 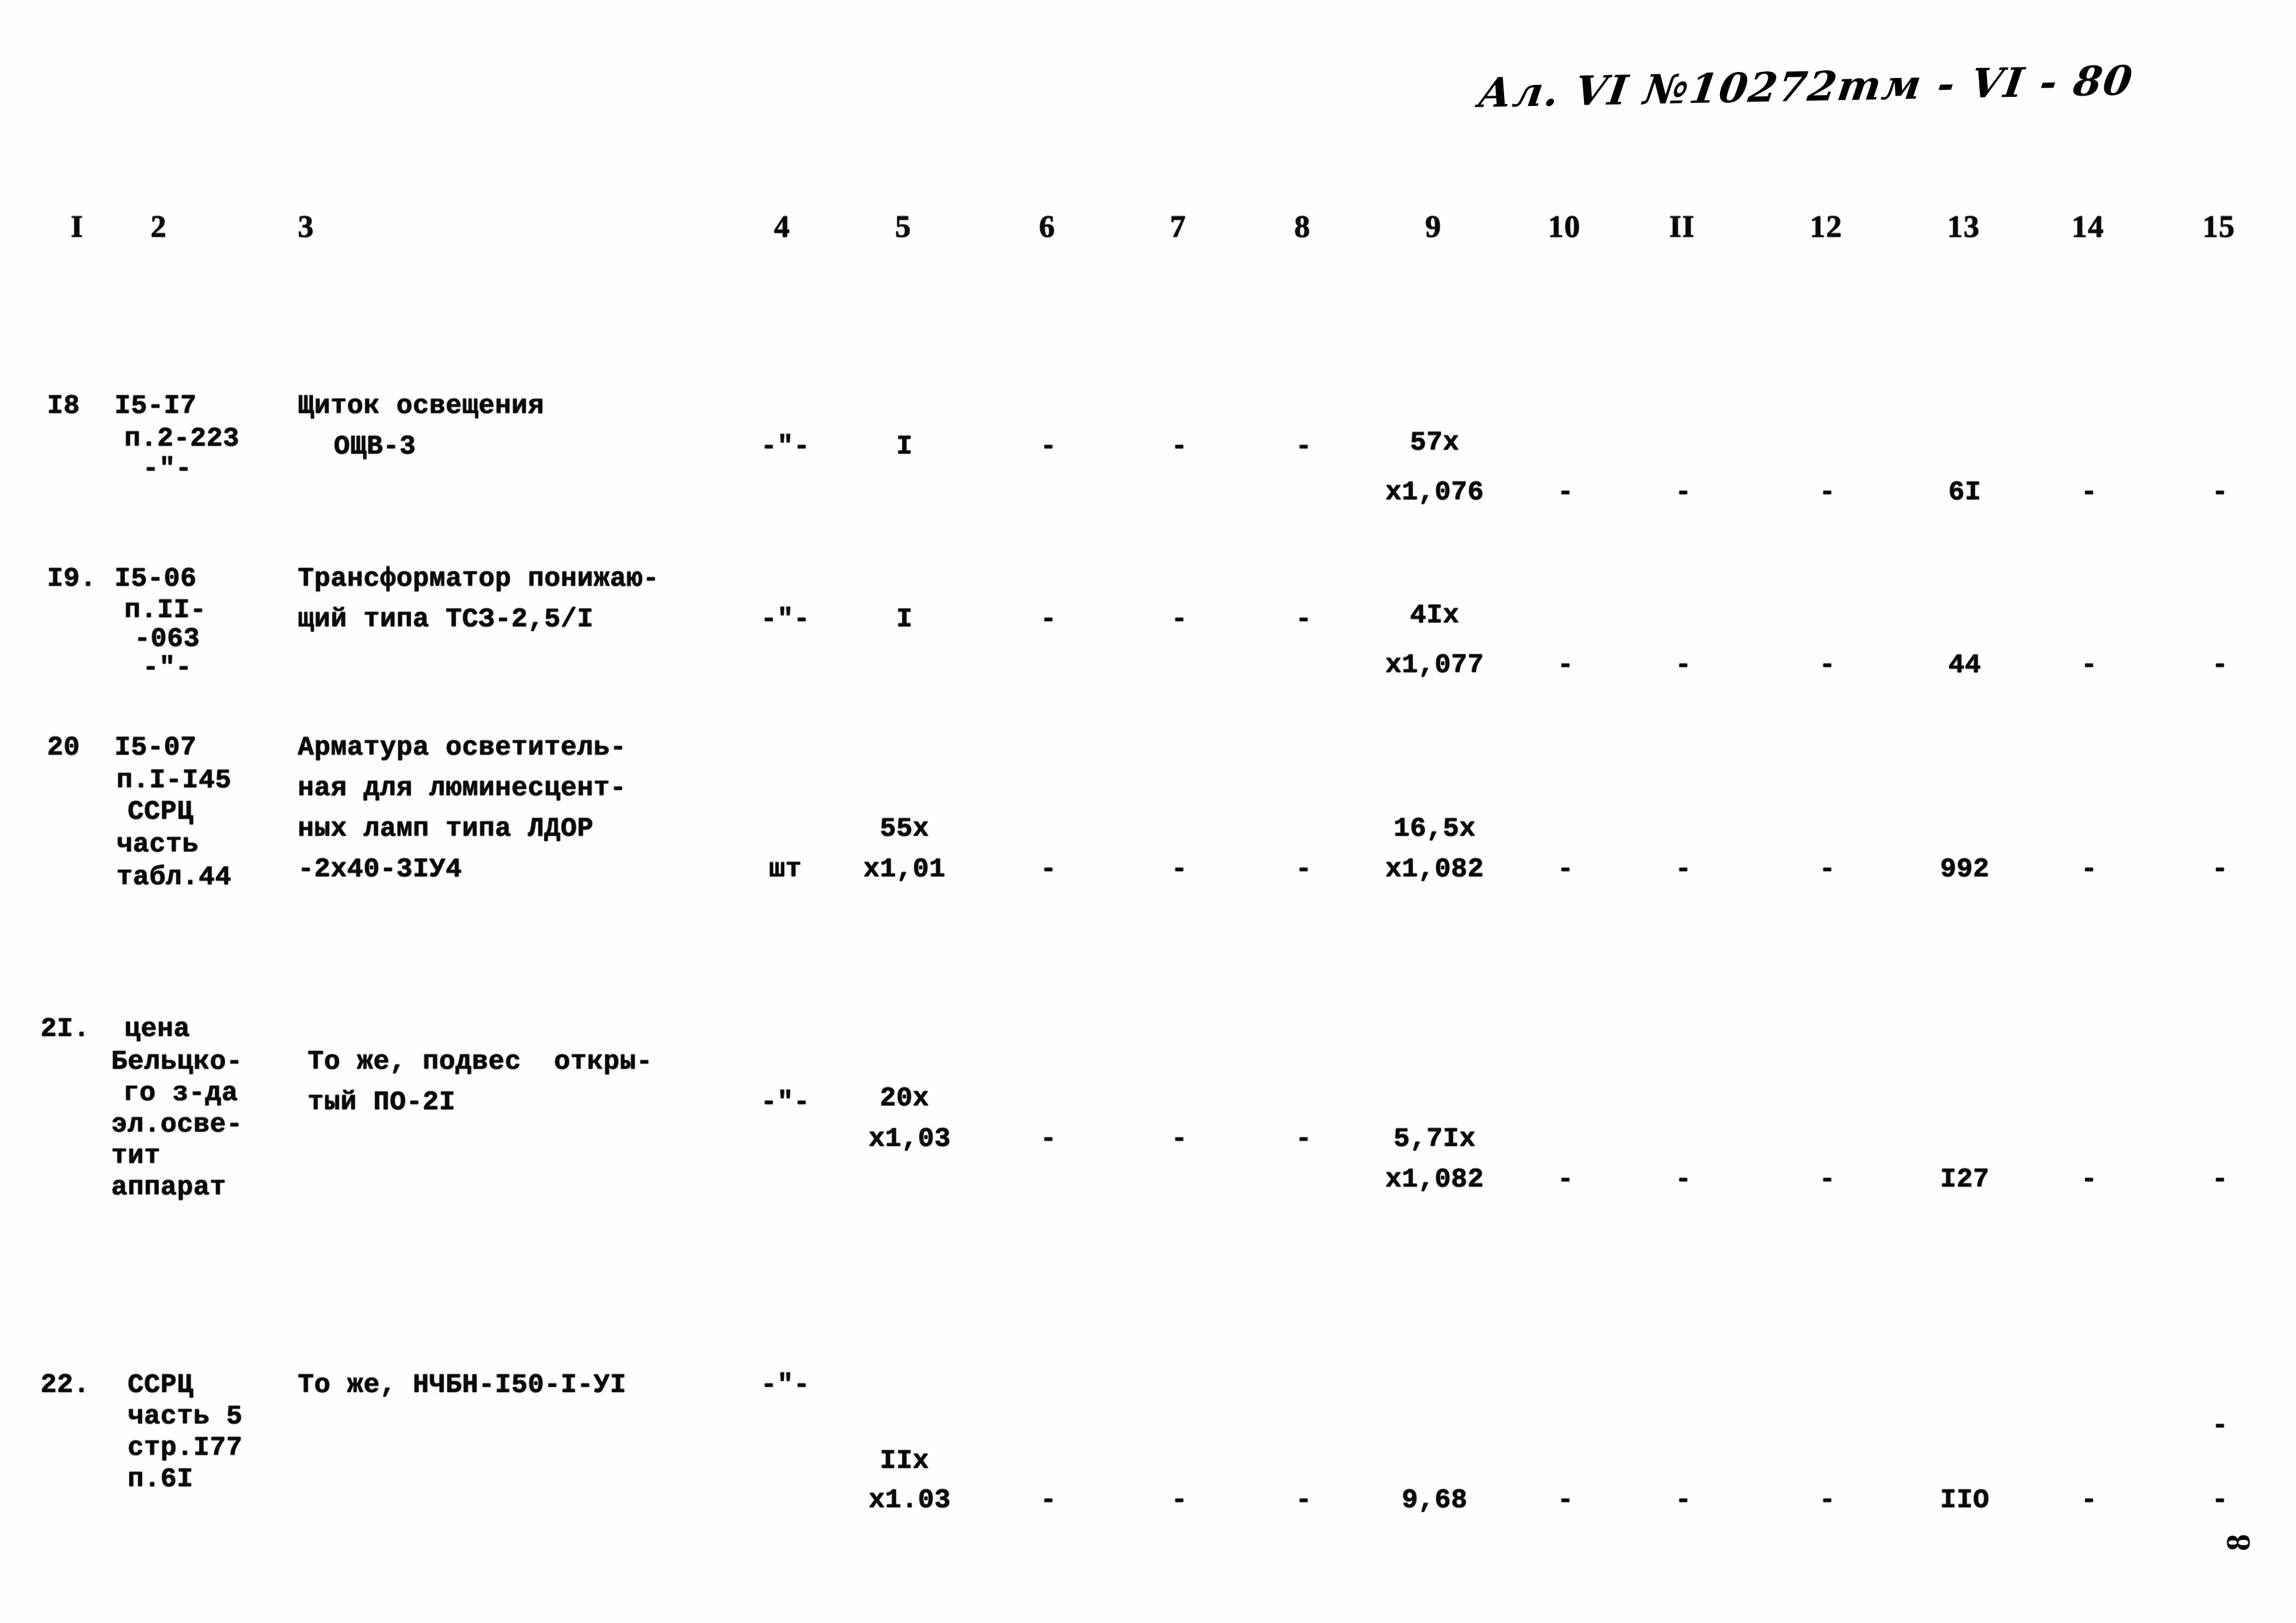 What do you see at coordinates (1965, 1180) in the screenshot?
I see `row-21-col13: I27` at bounding box center [1965, 1180].